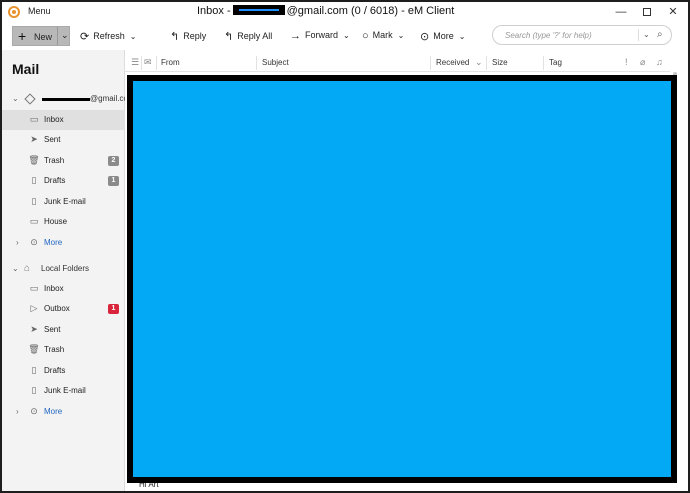 This screenshot has width=690, height=493. I want to click on unread-count-badge: 2, so click(113, 161).